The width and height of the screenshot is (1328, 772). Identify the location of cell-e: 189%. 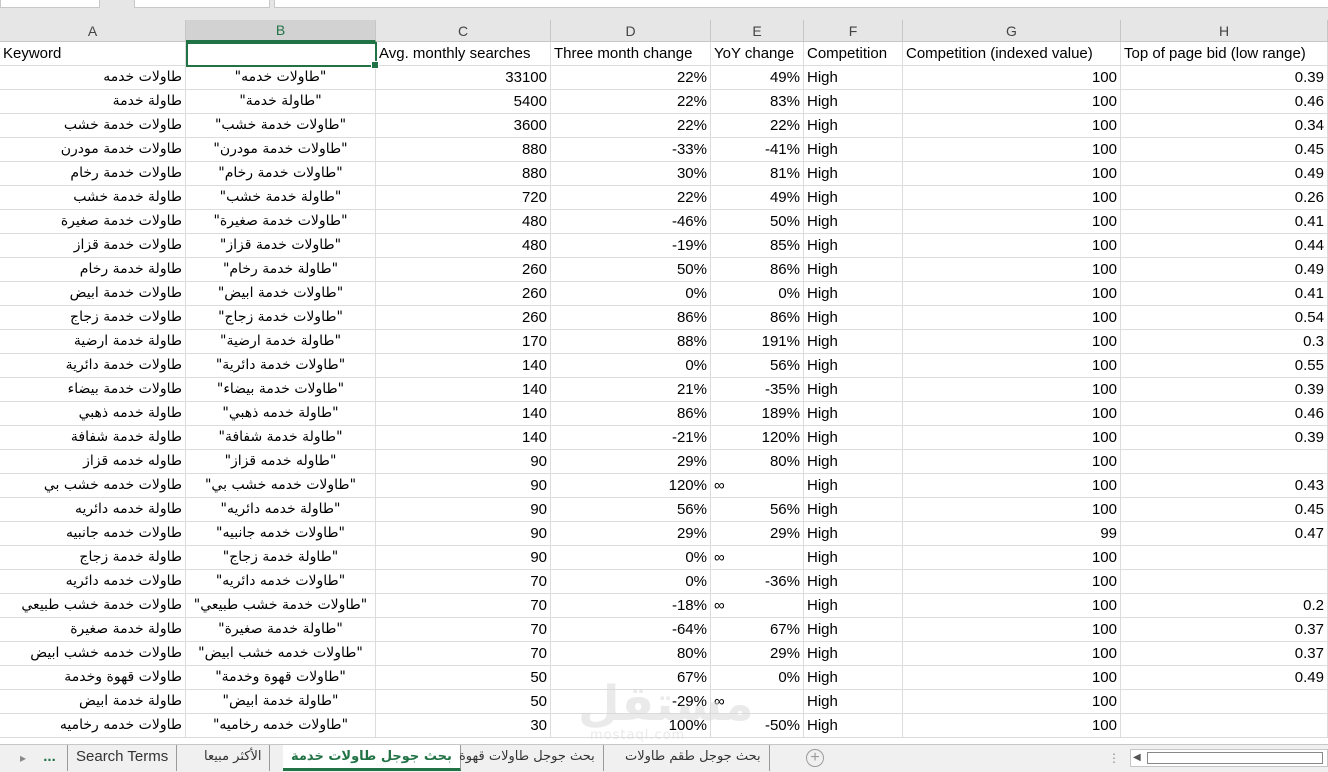
(757, 414).